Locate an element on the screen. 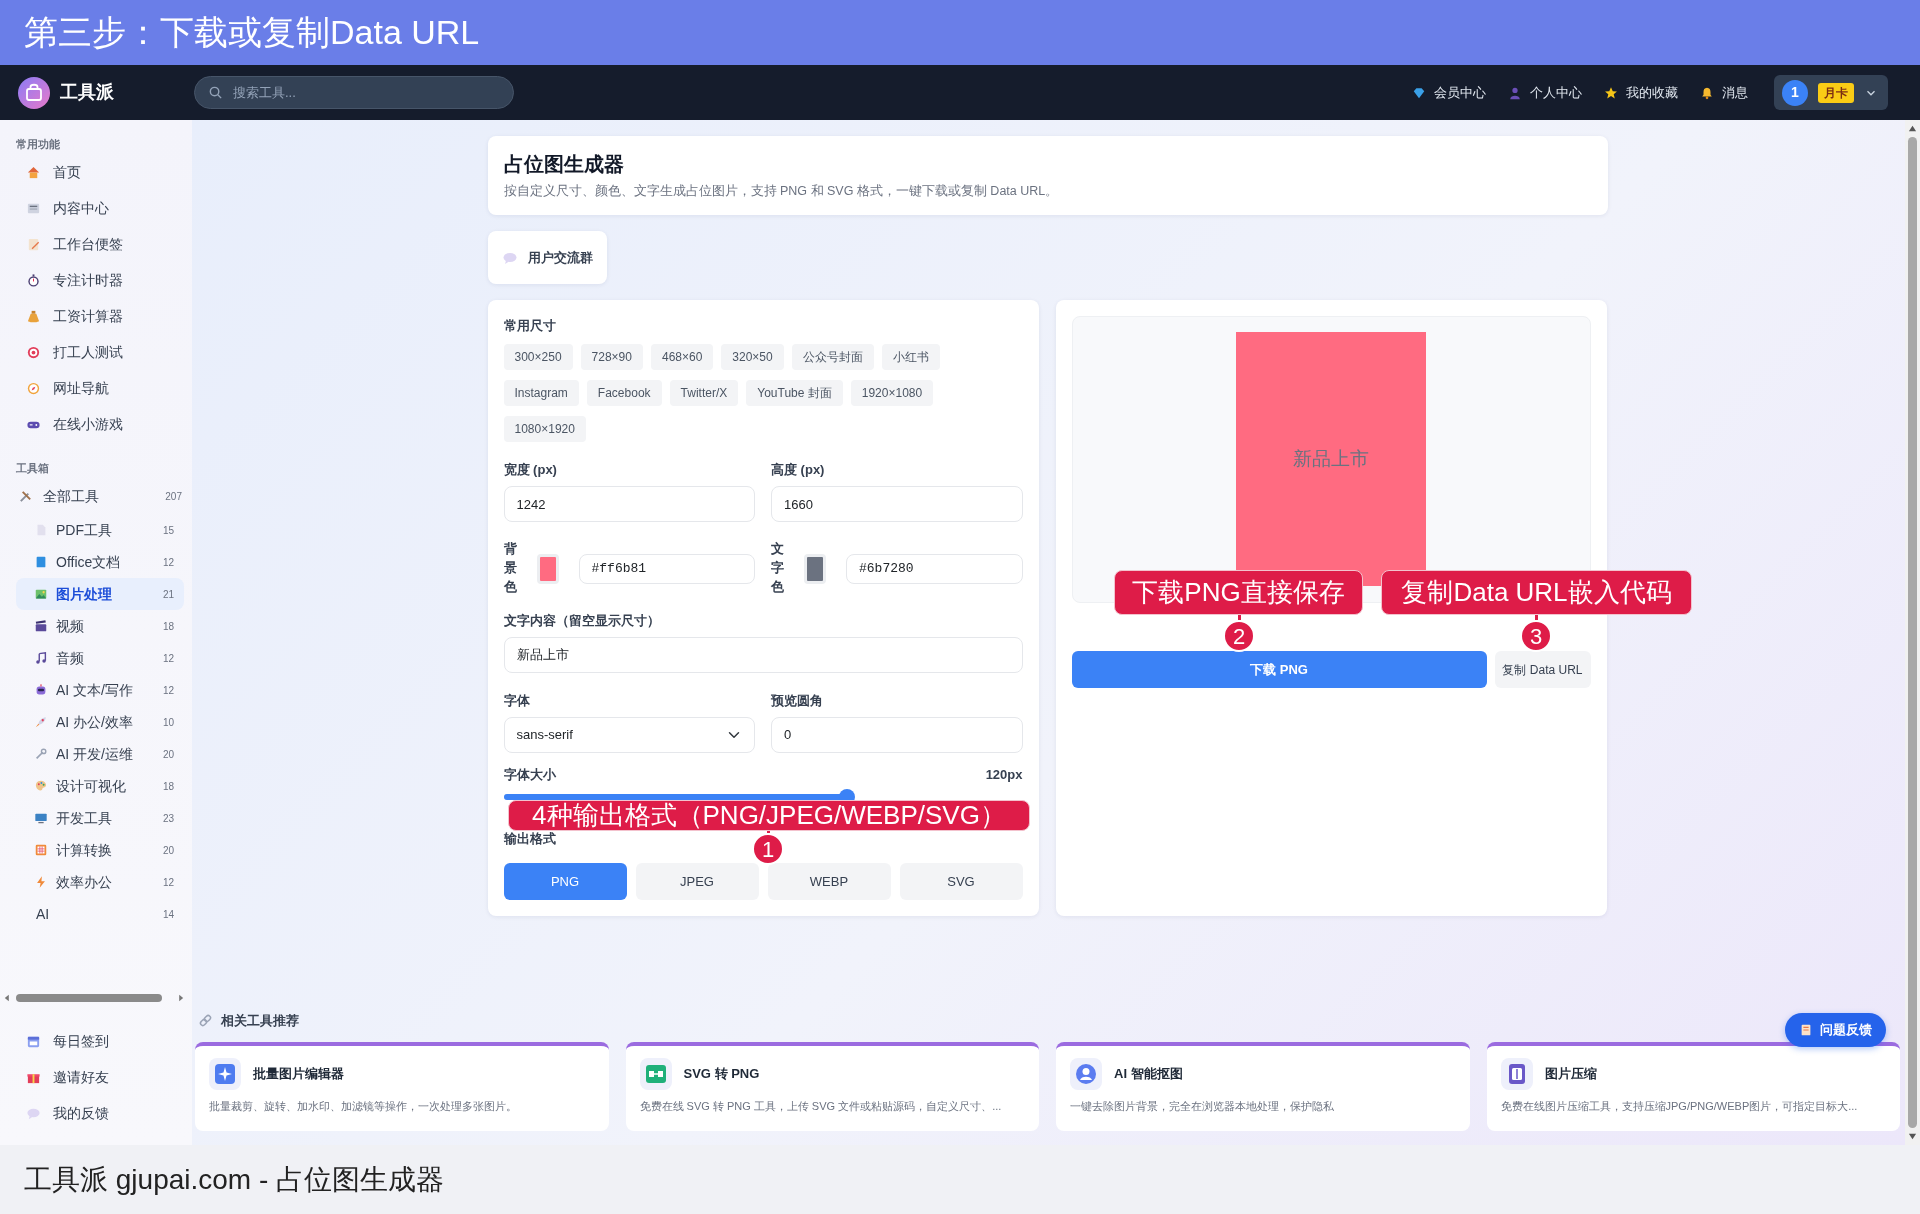 This screenshot has width=1920, height=1214. sidebar-item: 我的反馈 is located at coordinates (96, 1113).